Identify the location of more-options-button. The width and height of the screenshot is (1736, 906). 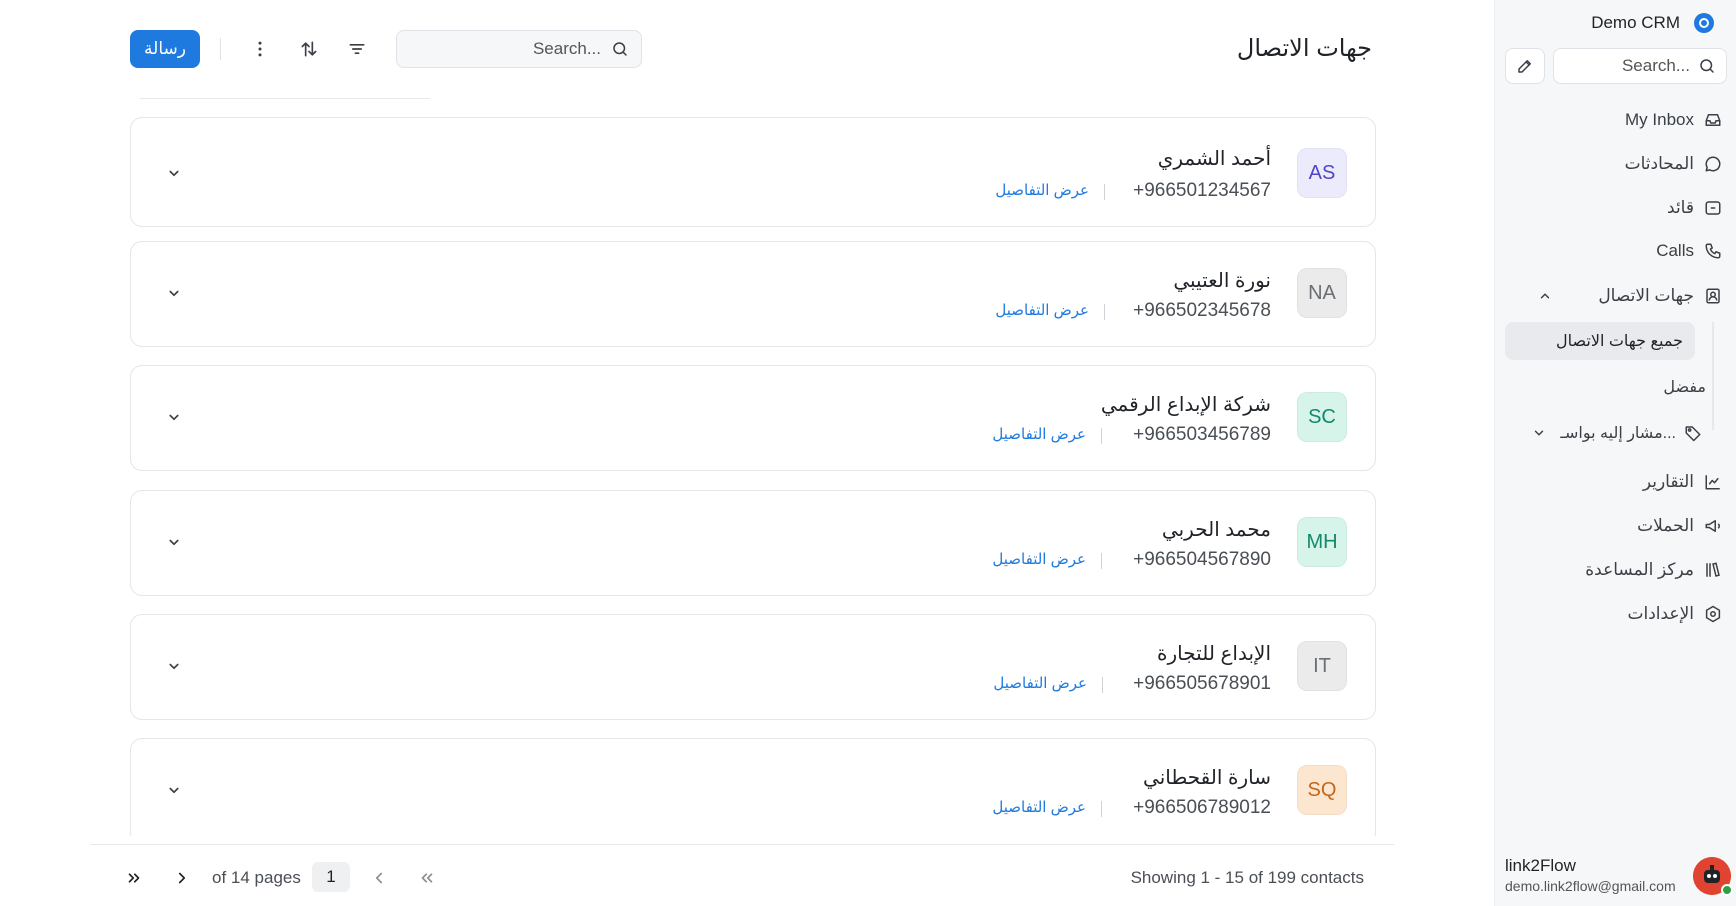
(260, 49).